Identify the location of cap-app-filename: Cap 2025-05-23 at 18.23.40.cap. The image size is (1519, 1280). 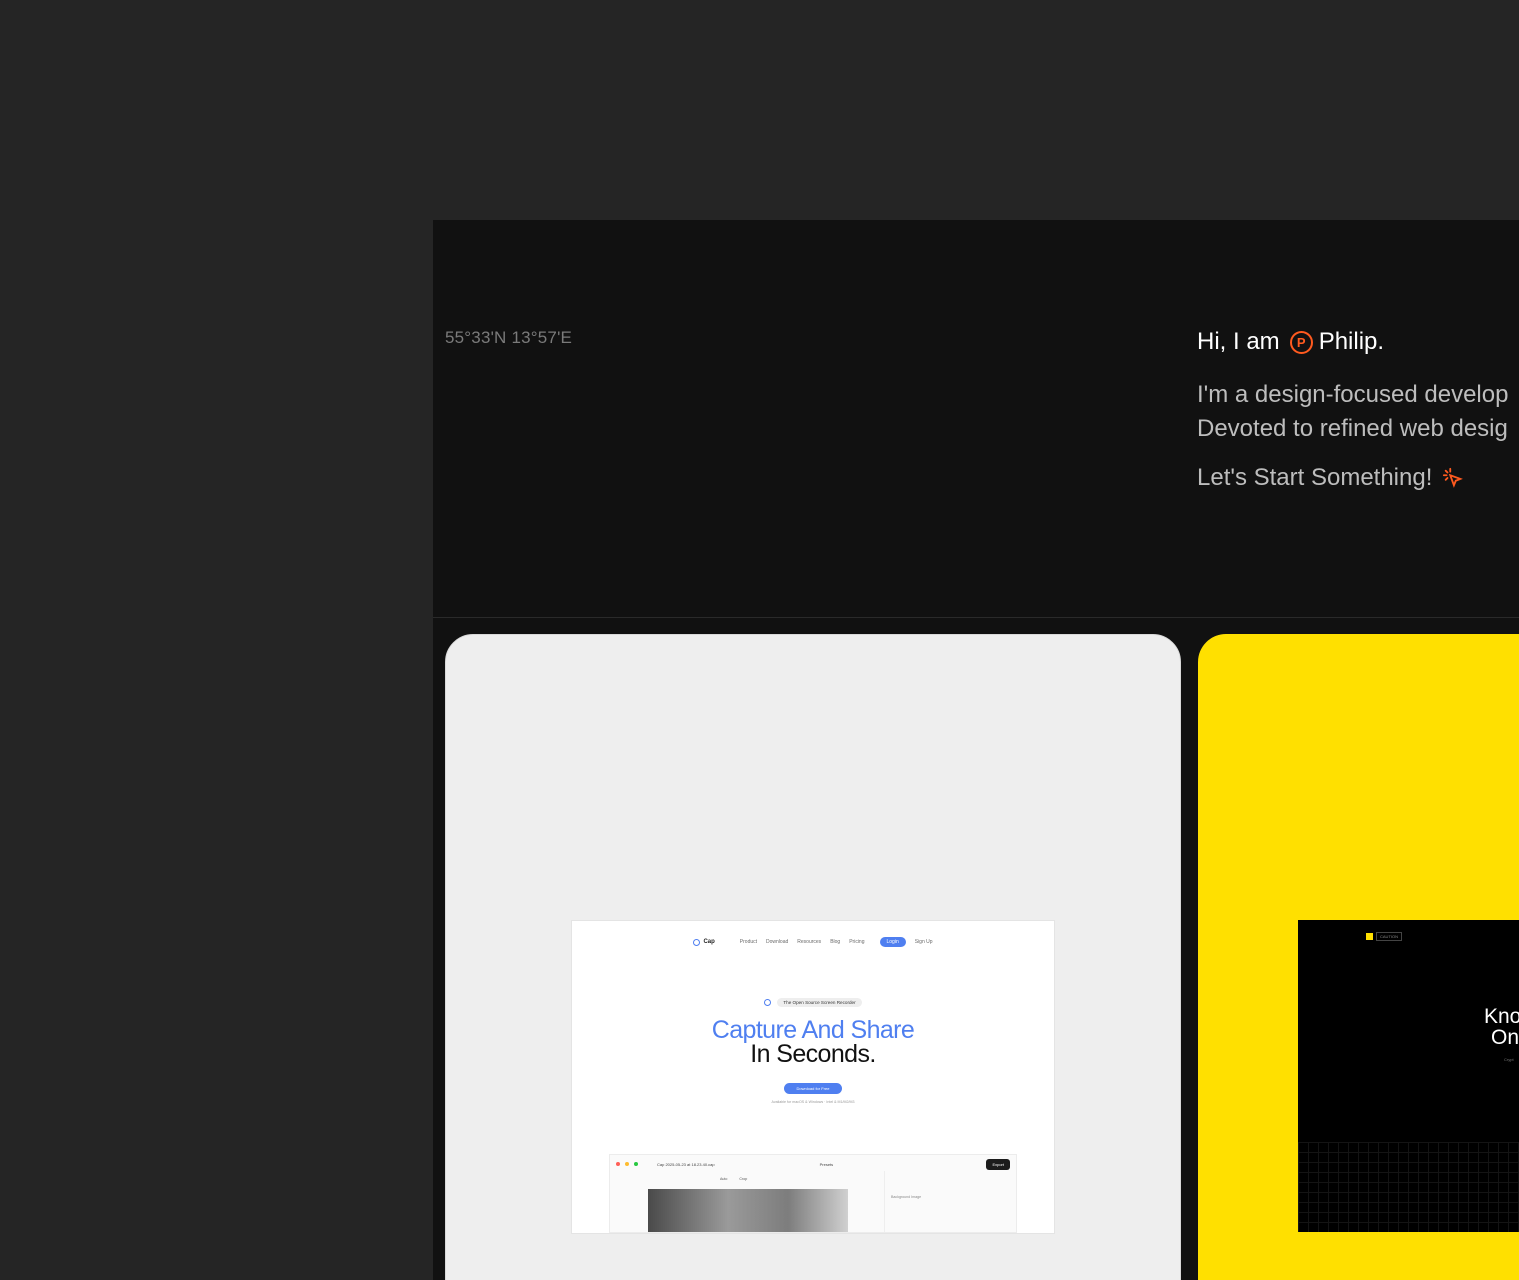
(686, 1164).